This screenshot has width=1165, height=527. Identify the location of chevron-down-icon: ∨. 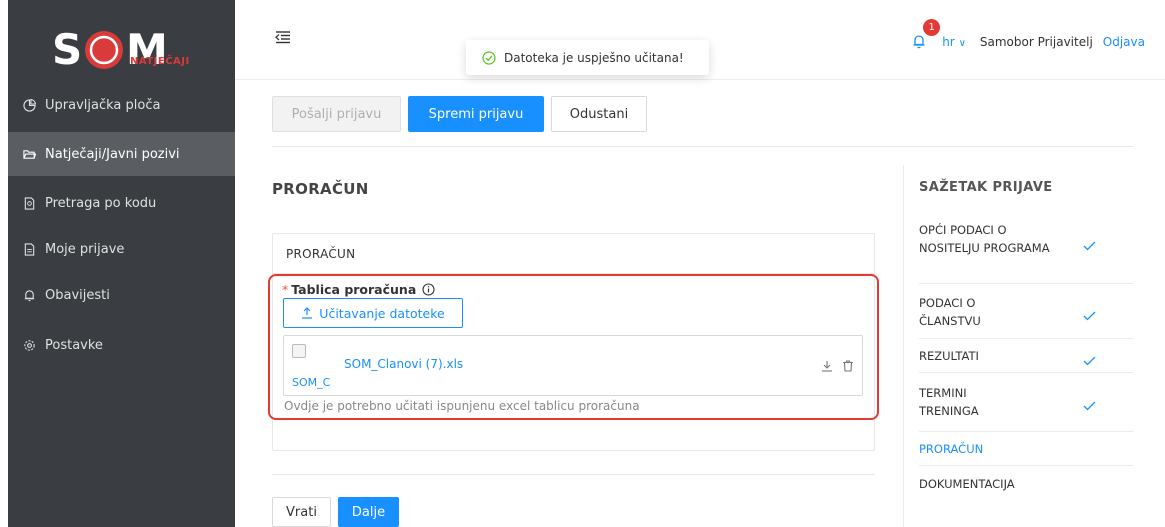
(962, 43).